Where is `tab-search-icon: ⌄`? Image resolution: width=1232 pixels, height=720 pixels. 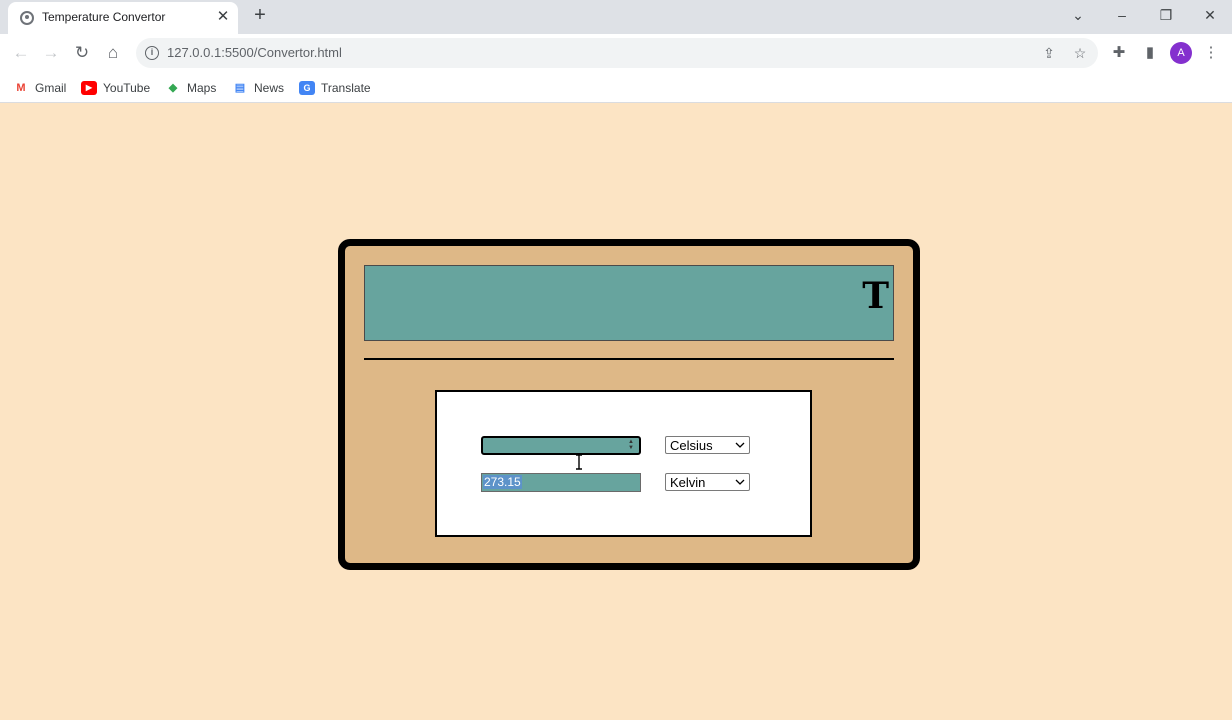 tab-search-icon: ⌄ is located at coordinates (1078, 15).